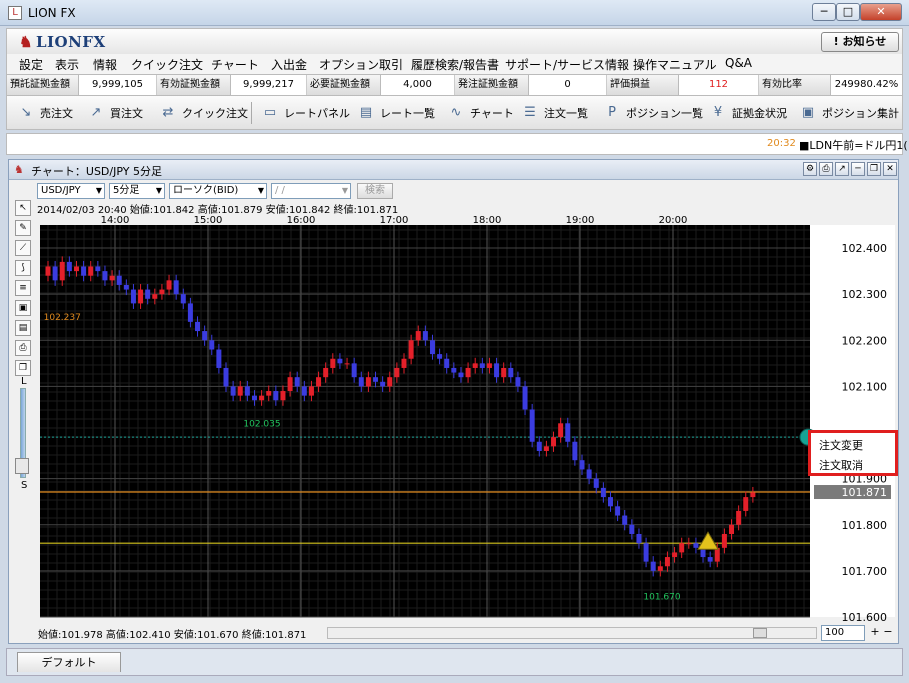 The height and width of the screenshot is (683, 909). Describe the element at coordinates (852, 421) in the screenshot. I see `price-axis-area` at that location.